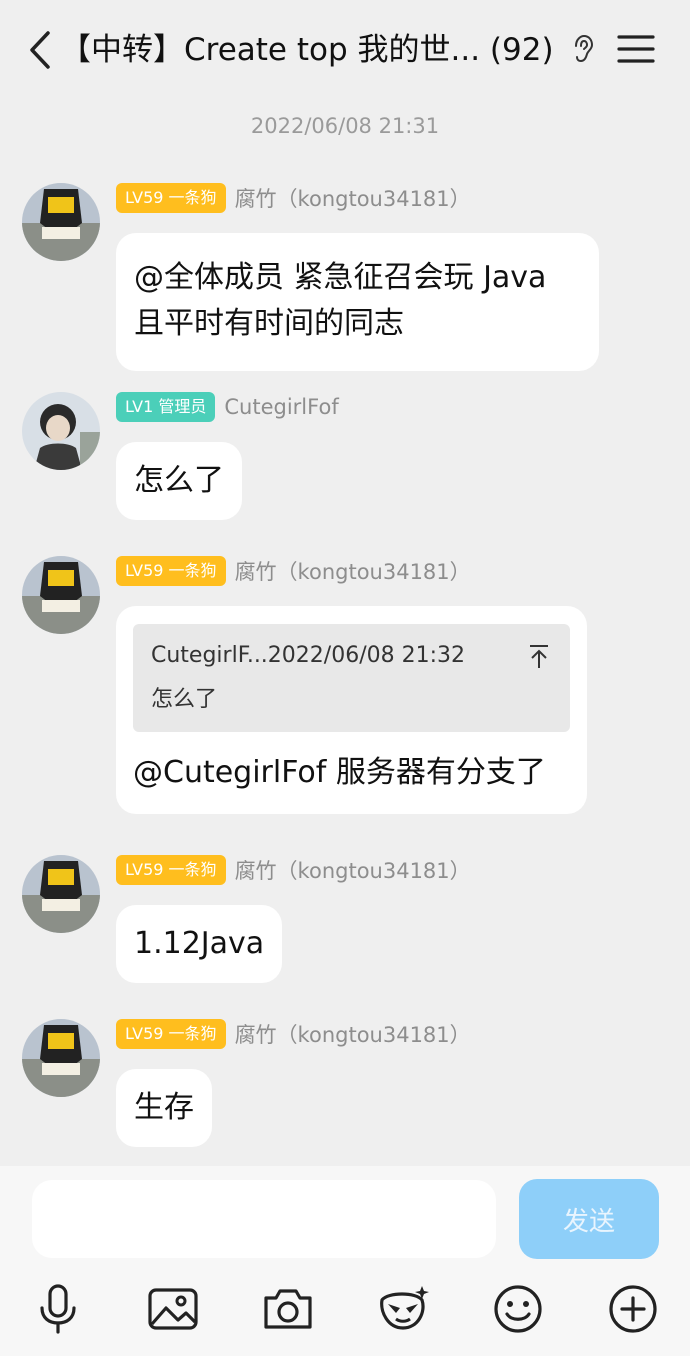 The width and height of the screenshot is (690, 1356). I want to click on emoji-icon, so click(518, 1309).